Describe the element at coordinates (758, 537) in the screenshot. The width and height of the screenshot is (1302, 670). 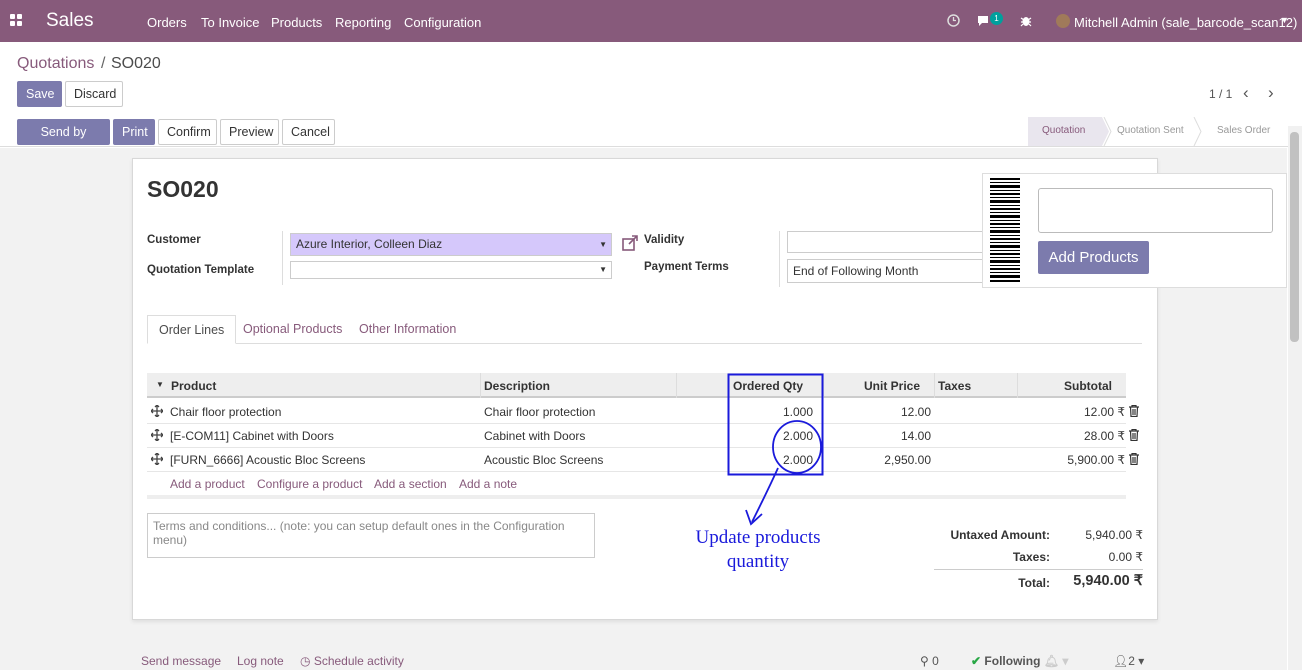
I see `annotation-line-1: Update products` at that location.